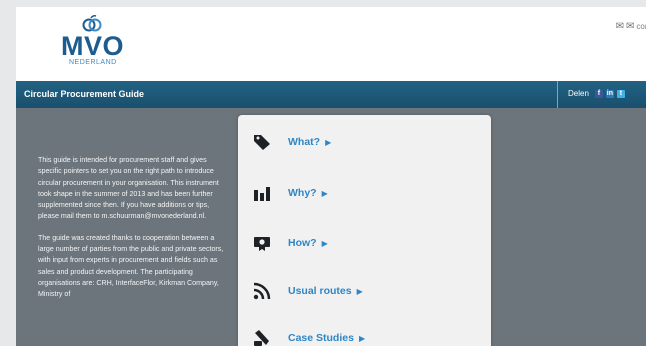 The width and height of the screenshot is (646, 346). What do you see at coordinates (321, 338) in the screenshot?
I see `menu-item-label: Case Studies` at bounding box center [321, 338].